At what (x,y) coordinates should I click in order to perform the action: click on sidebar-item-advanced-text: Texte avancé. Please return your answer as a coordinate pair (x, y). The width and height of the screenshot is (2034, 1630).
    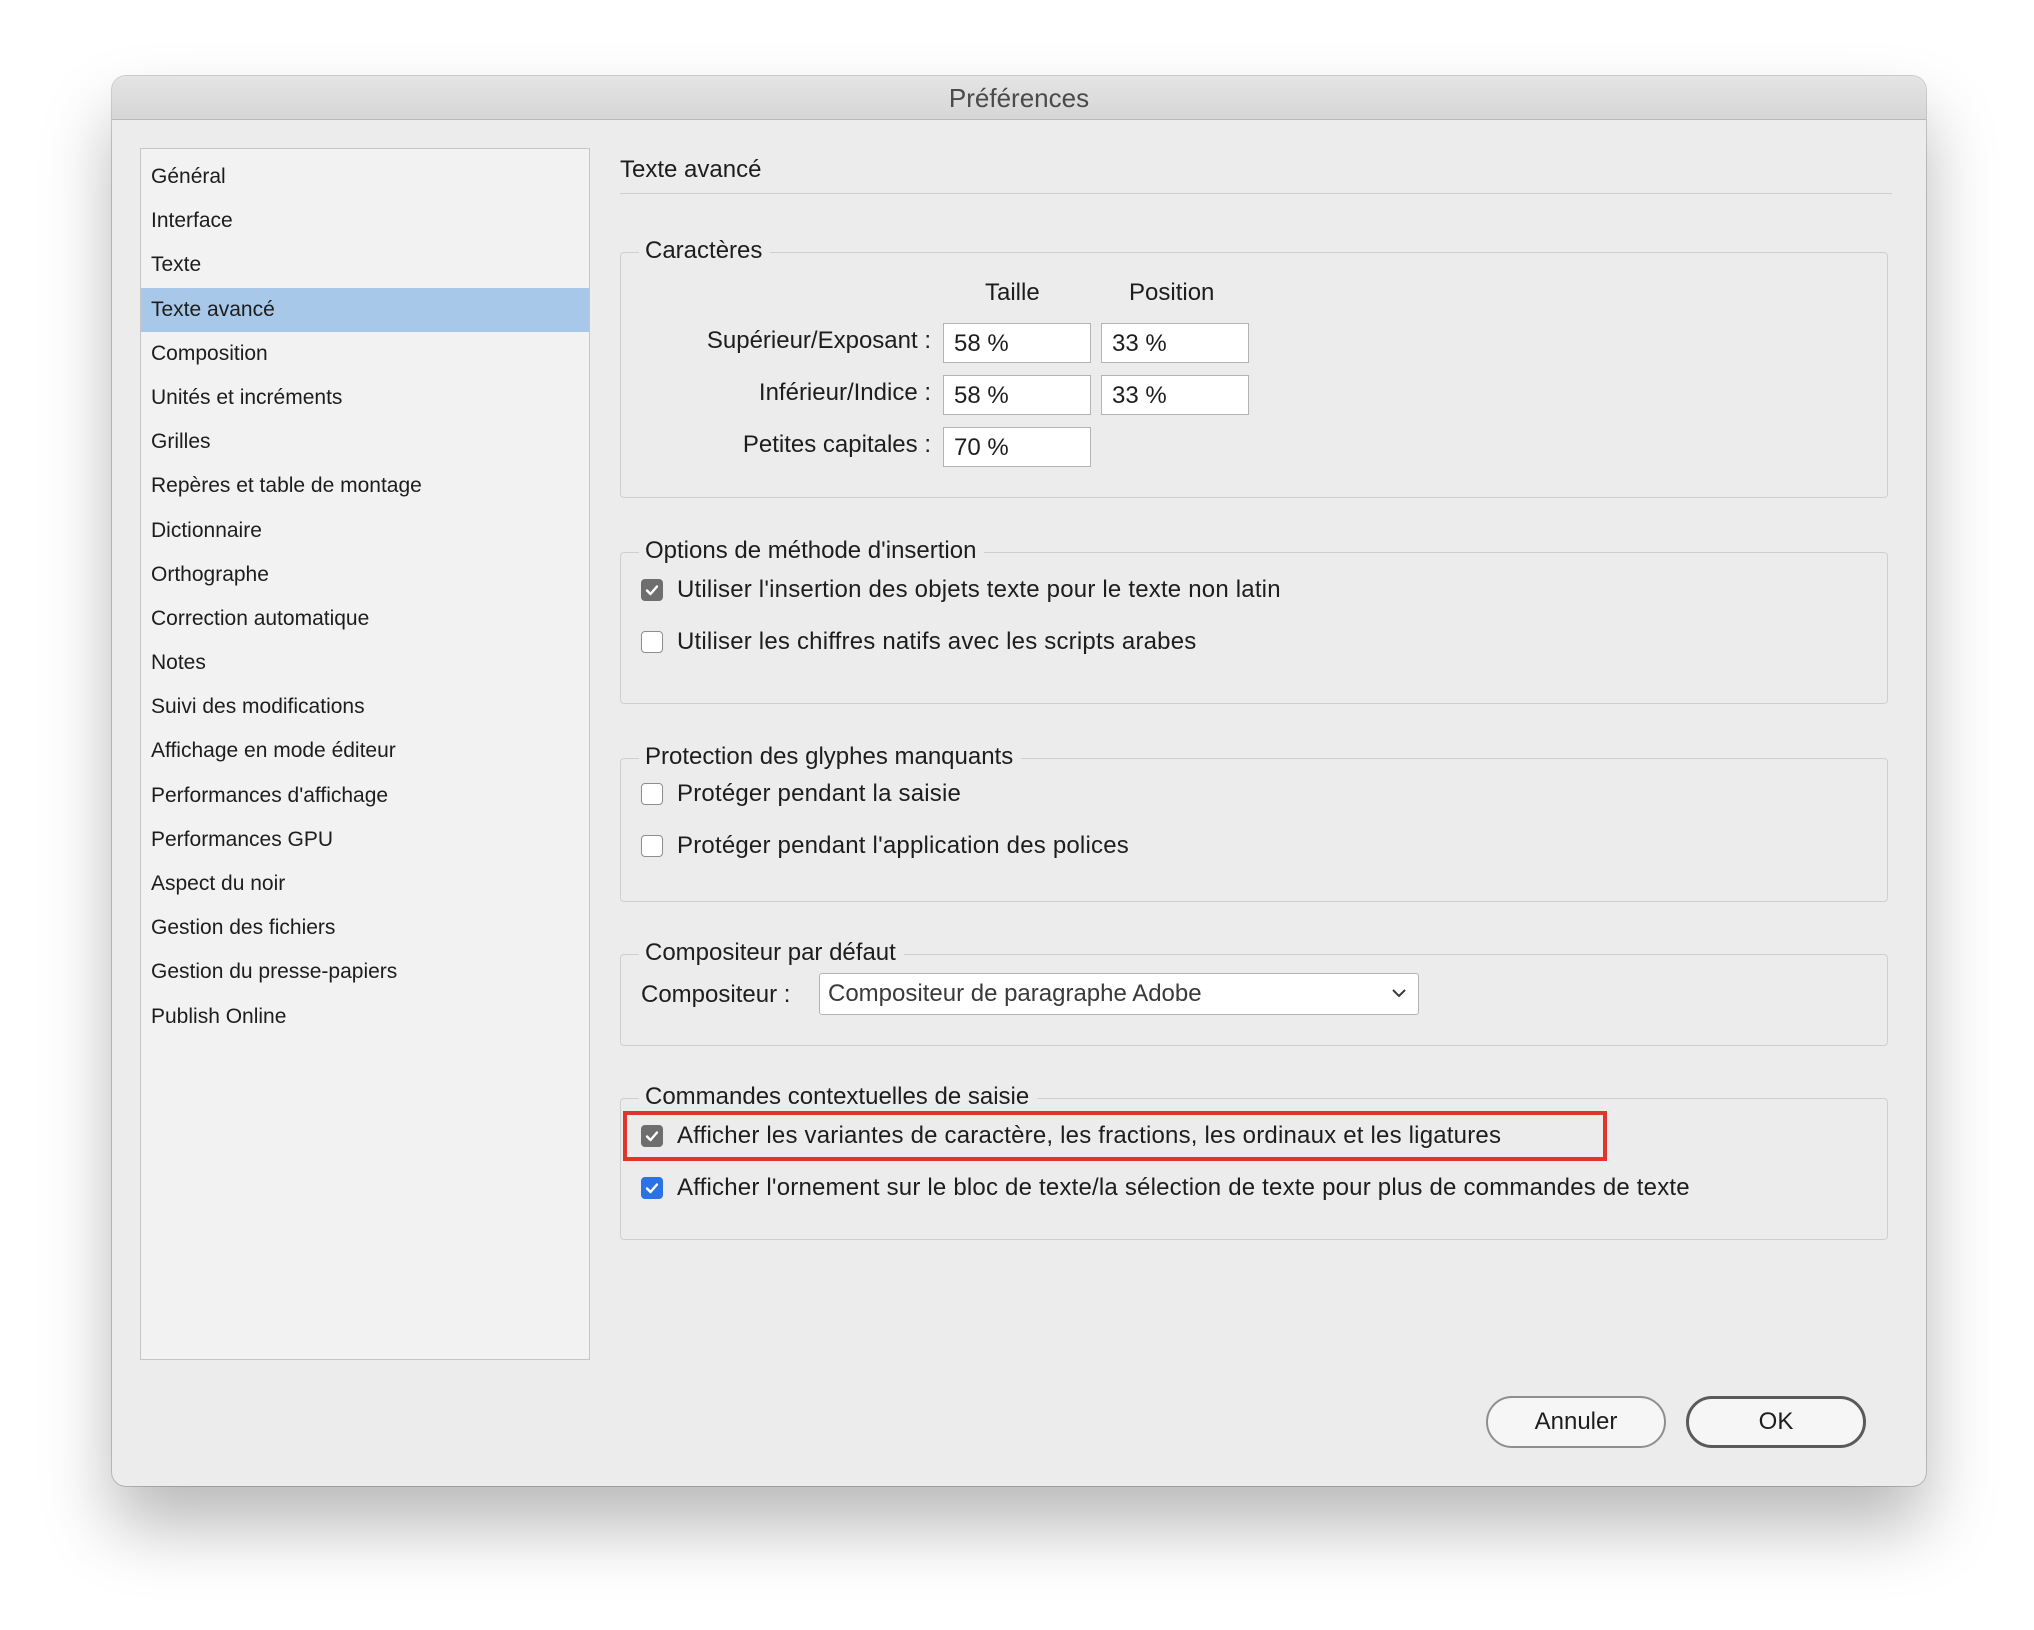
    Looking at the image, I should click on (365, 309).